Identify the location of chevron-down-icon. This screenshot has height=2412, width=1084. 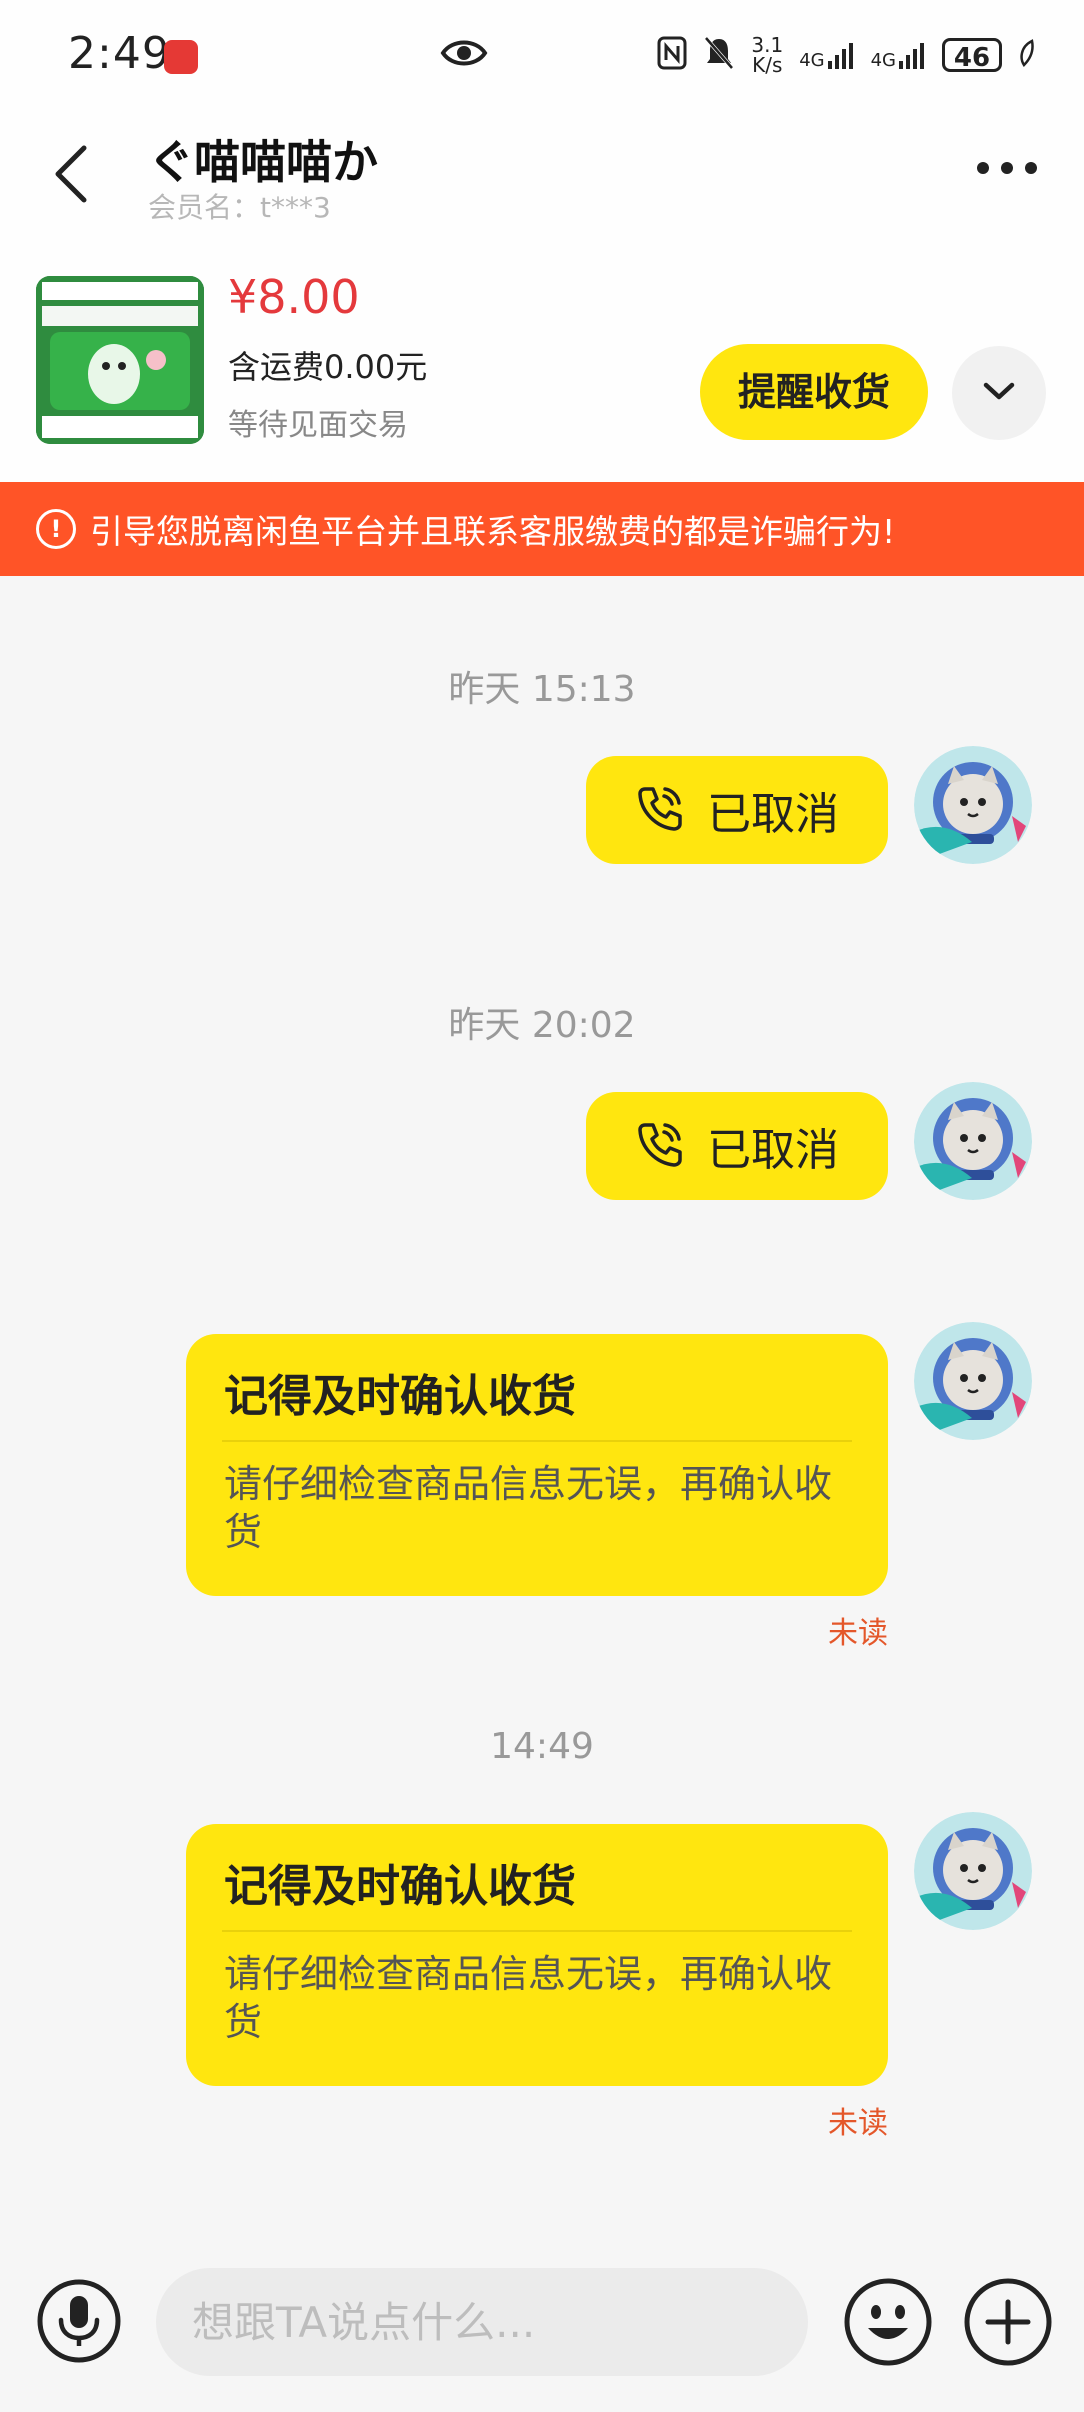
(999, 393).